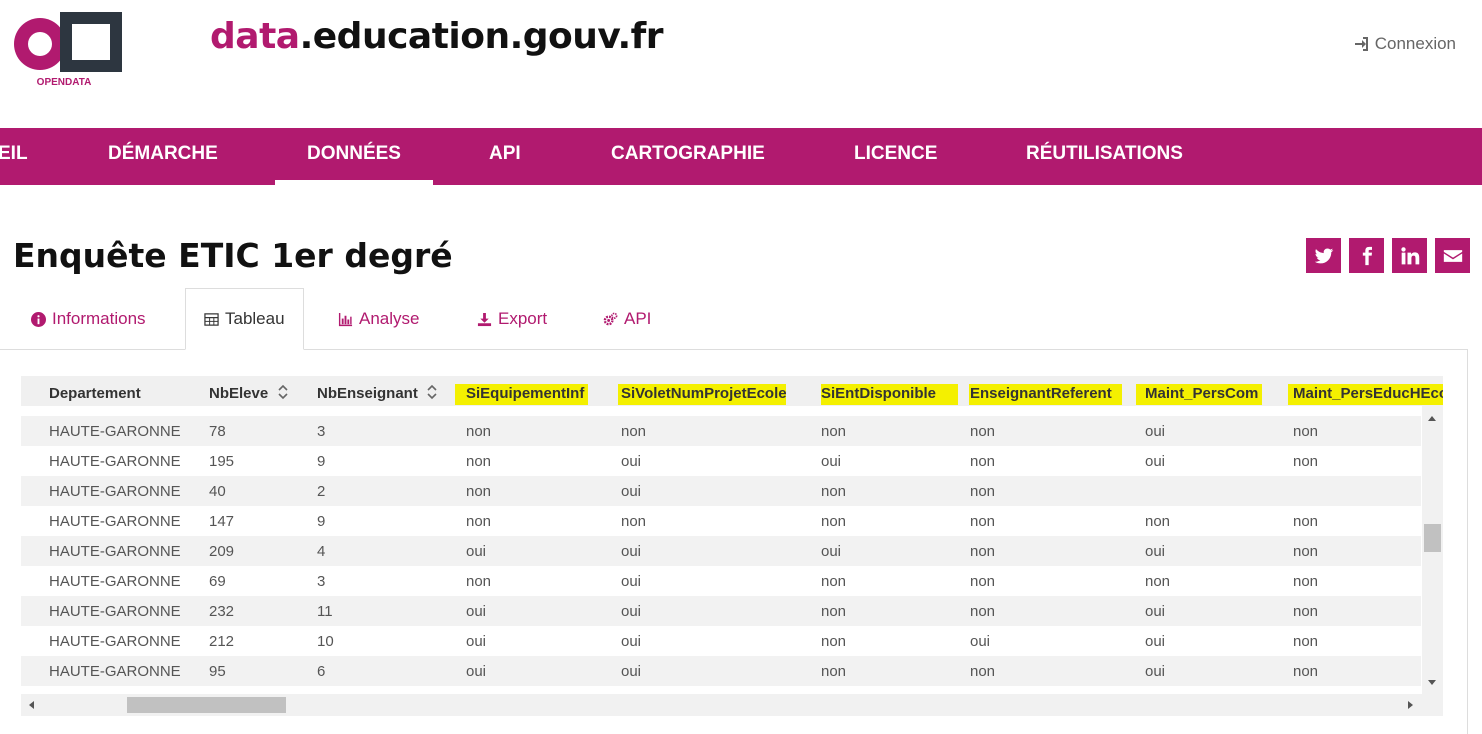  Describe the element at coordinates (1415, 43) in the screenshot. I see `login-label: Connexion` at that location.